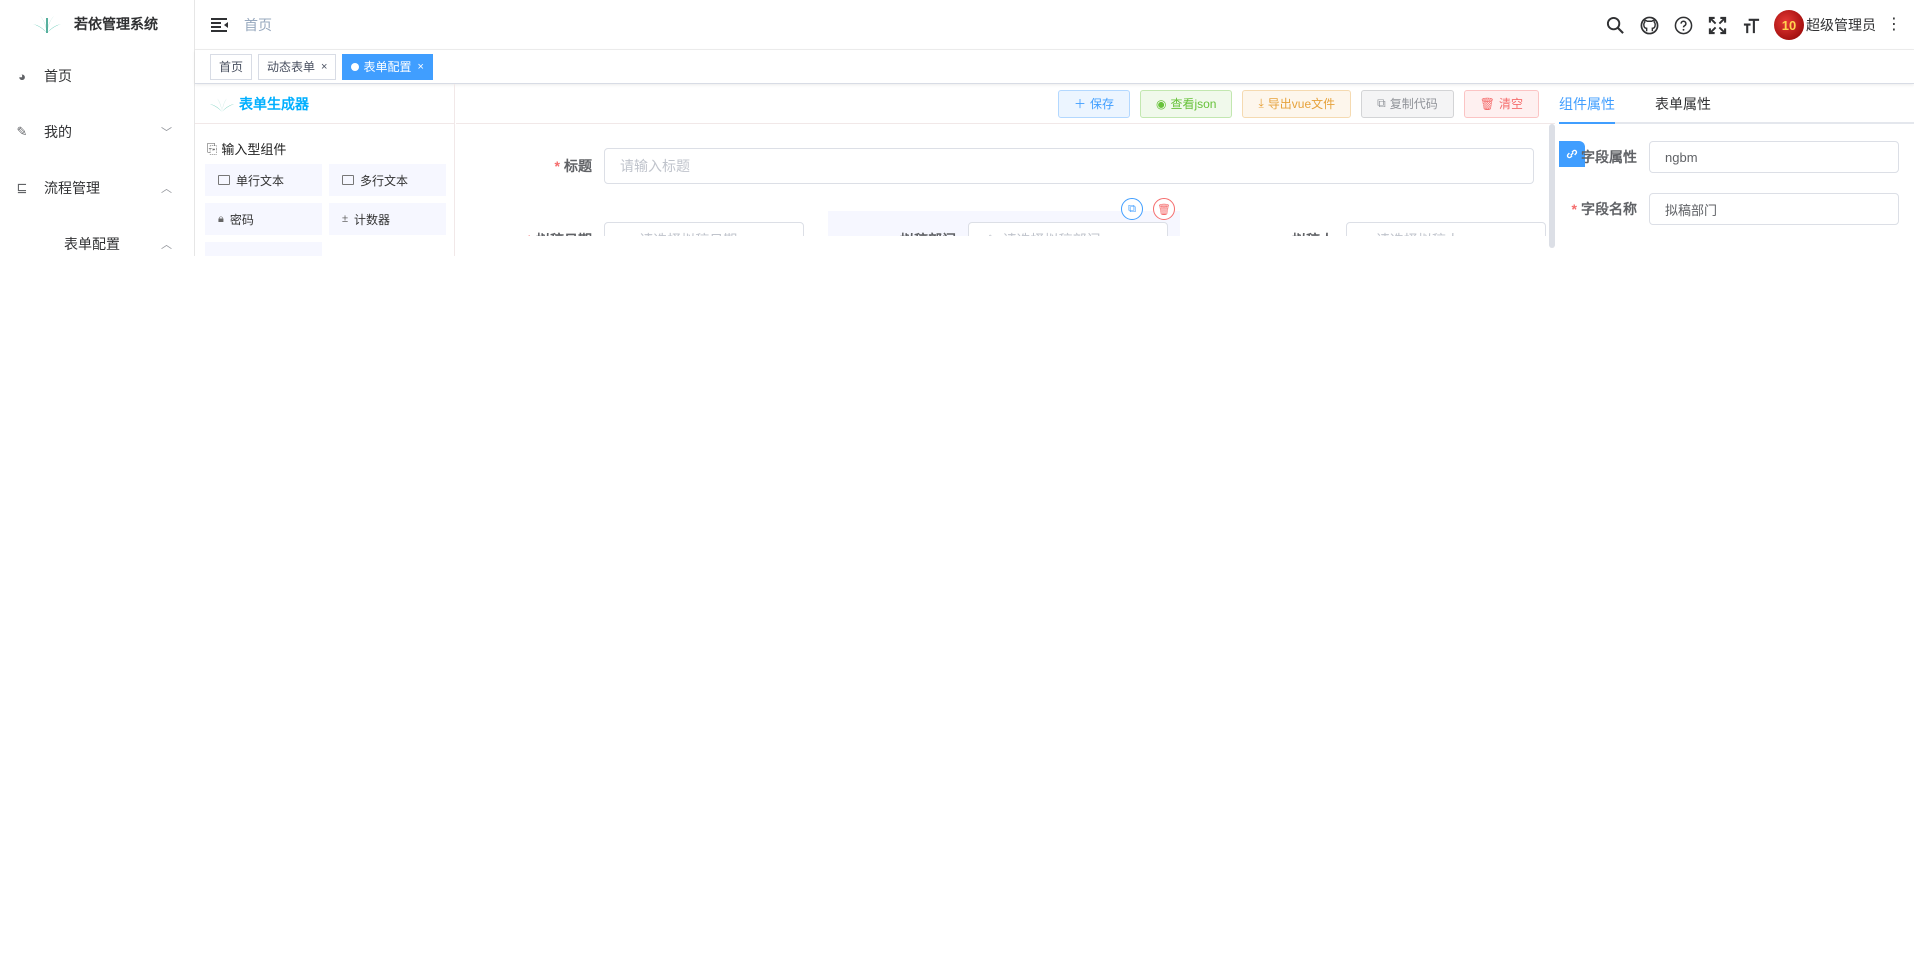 The width and height of the screenshot is (1914, 966). Describe the element at coordinates (263, 249) in the screenshot. I see `component-more` at that location.